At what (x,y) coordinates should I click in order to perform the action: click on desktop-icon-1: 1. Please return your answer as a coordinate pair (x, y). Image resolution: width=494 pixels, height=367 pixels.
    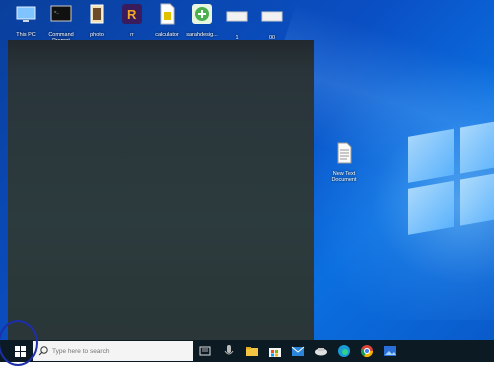
    Looking at the image, I should click on (237, 23).